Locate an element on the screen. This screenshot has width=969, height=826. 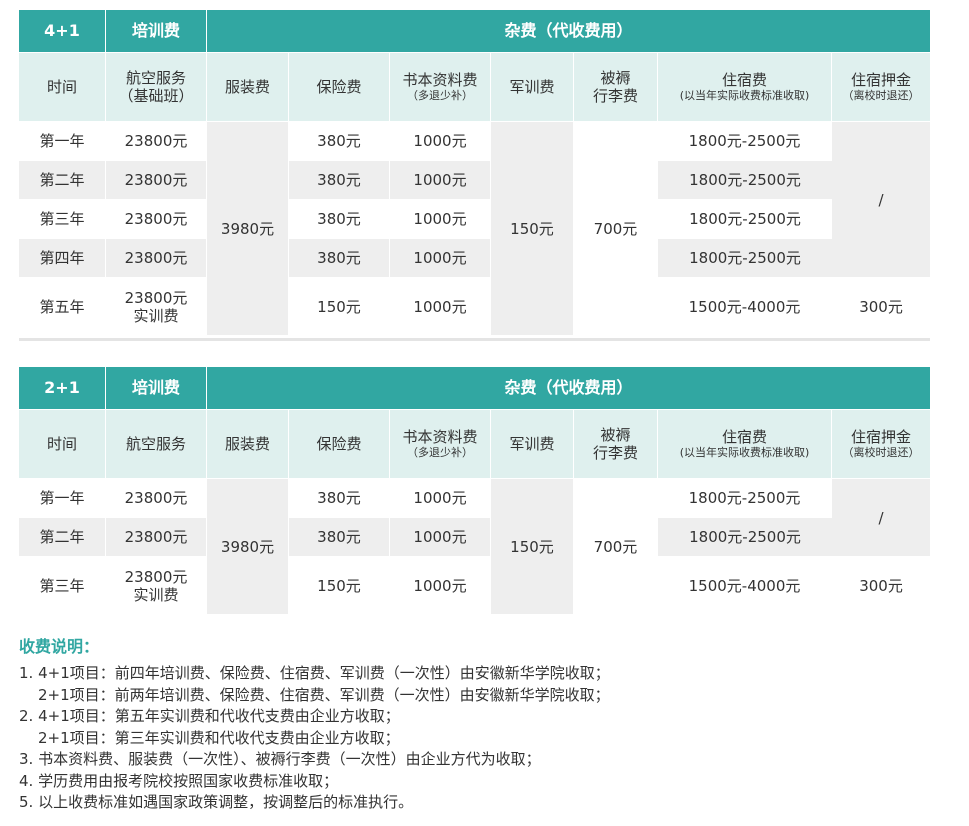
col-aviation: 航空服务 （基础班） is located at coordinates (156, 87).